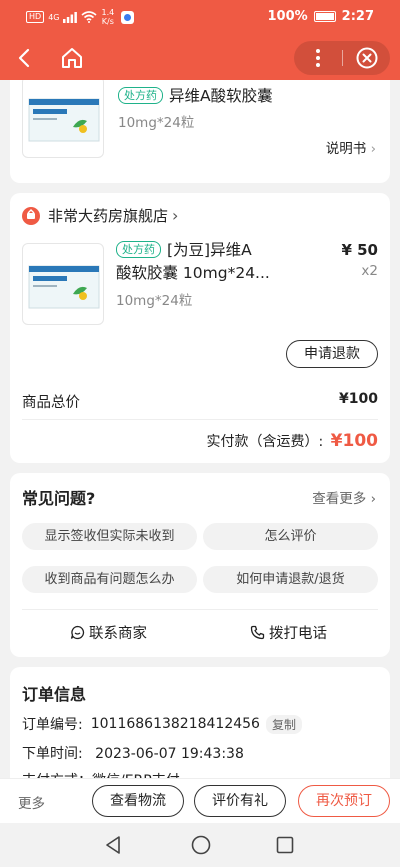  What do you see at coordinates (169, 754) in the screenshot?
I see `order-time-value: 2023-06-07 19:43:38` at bounding box center [169, 754].